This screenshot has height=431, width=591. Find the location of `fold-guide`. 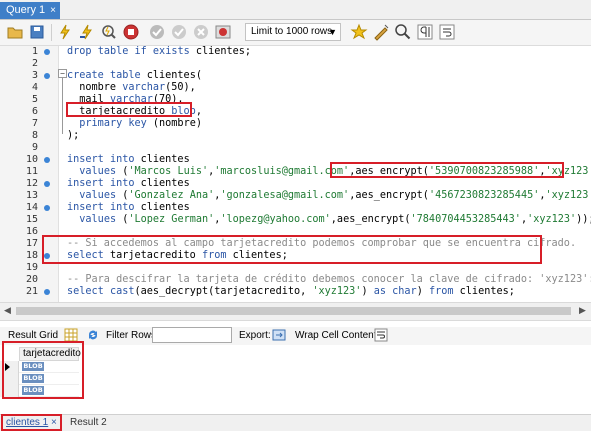

fold-guide is located at coordinates (62, 106).